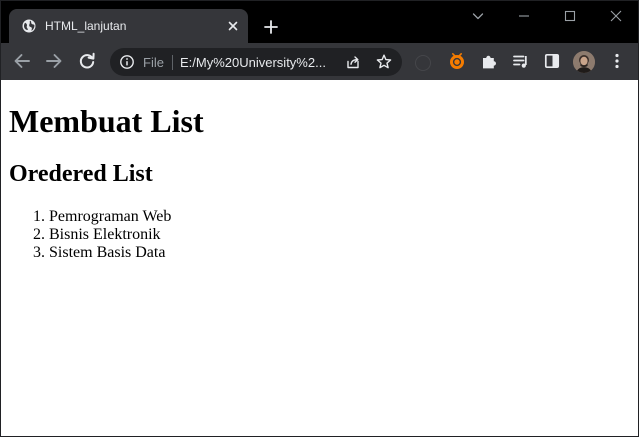 The width and height of the screenshot is (639, 437). What do you see at coordinates (616, 16) in the screenshot?
I see `close-window-icon` at bounding box center [616, 16].